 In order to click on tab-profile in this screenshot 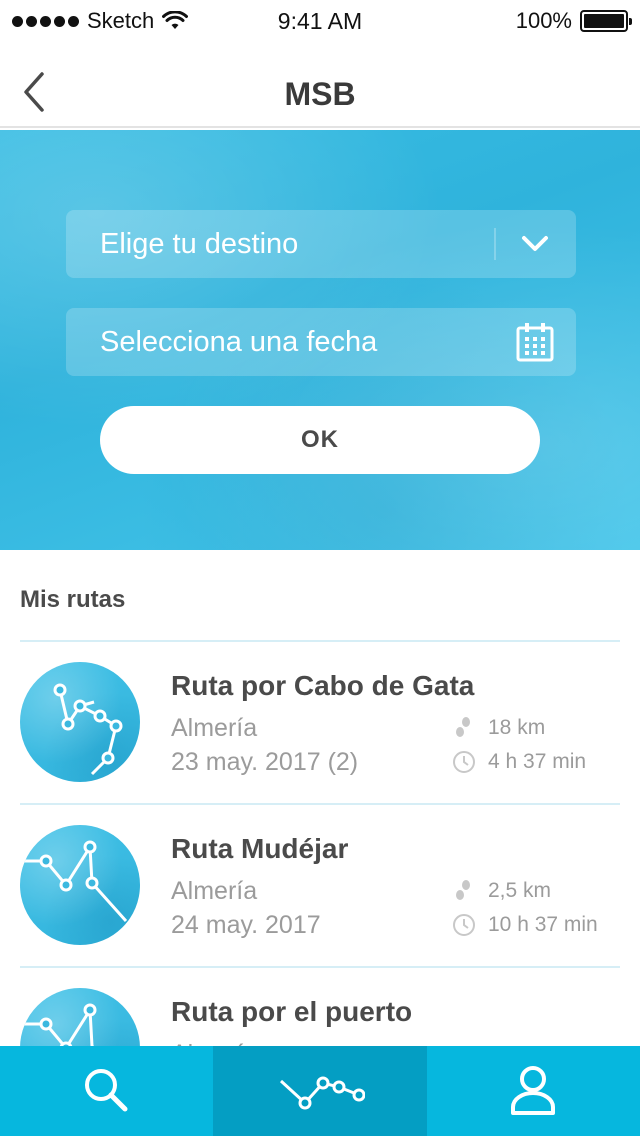, I will do `click(533, 1091)`.